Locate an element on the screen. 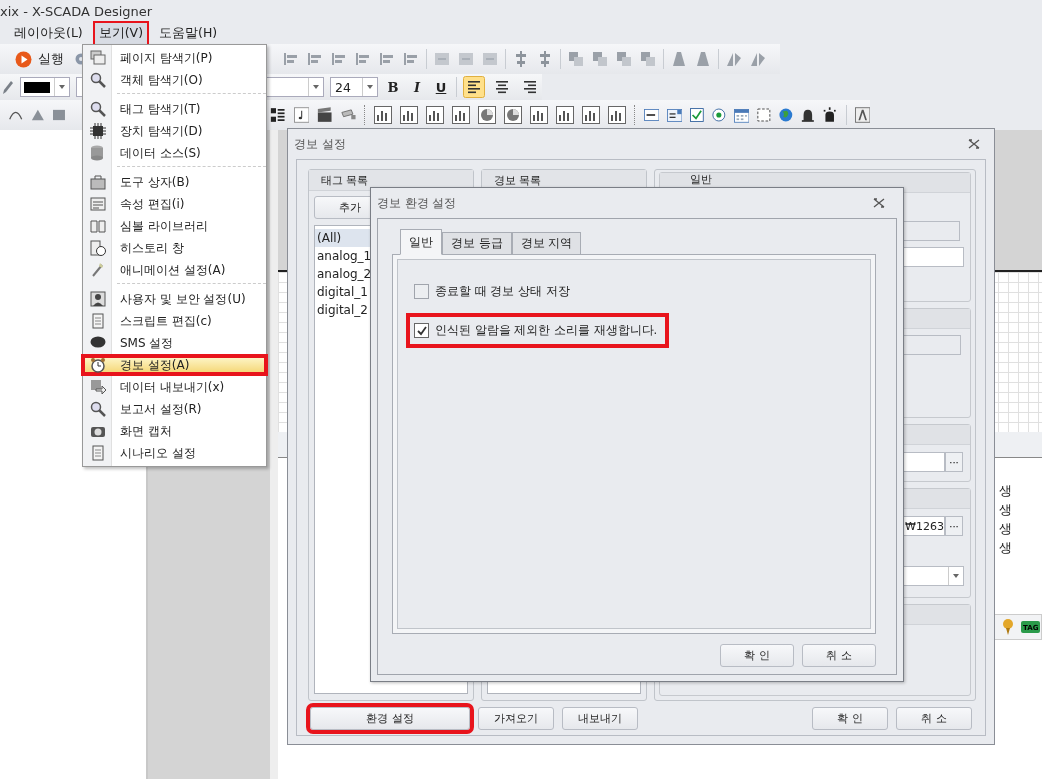  run-label: 실행 is located at coordinates (51, 59).